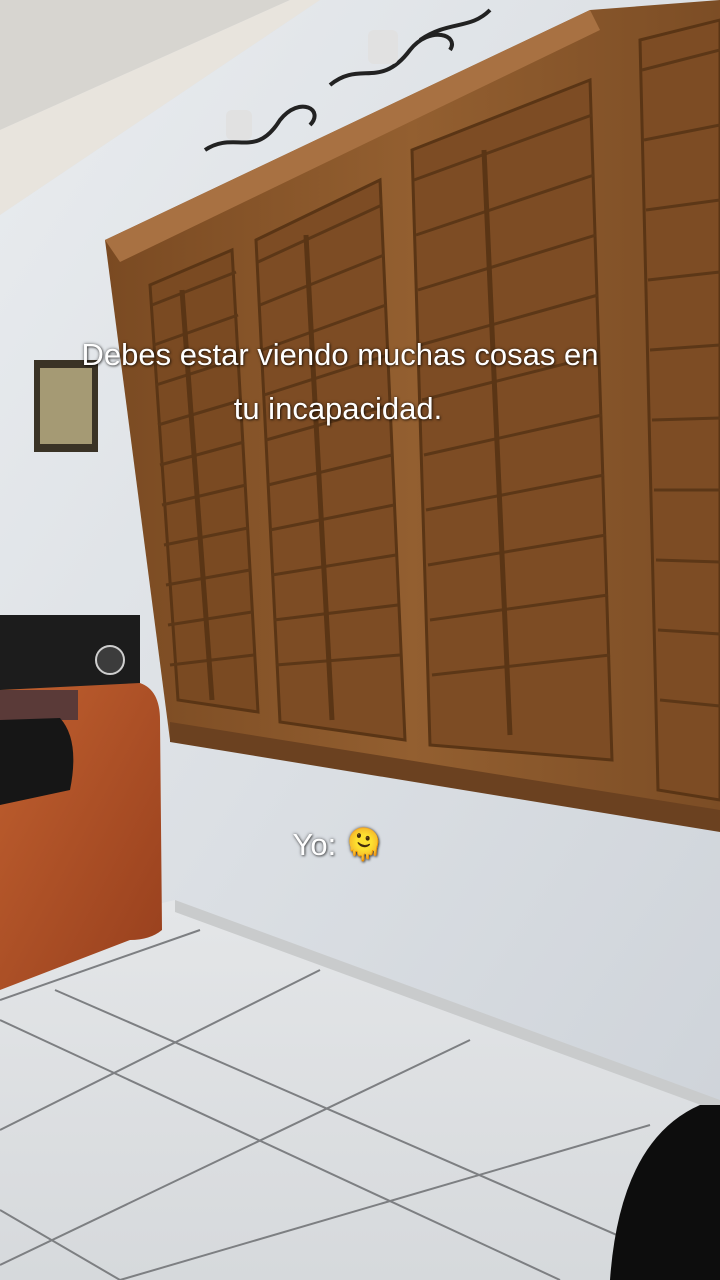 This screenshot has width=720, height=1280. I want to click on candle-holder-left, so click(239, 125).